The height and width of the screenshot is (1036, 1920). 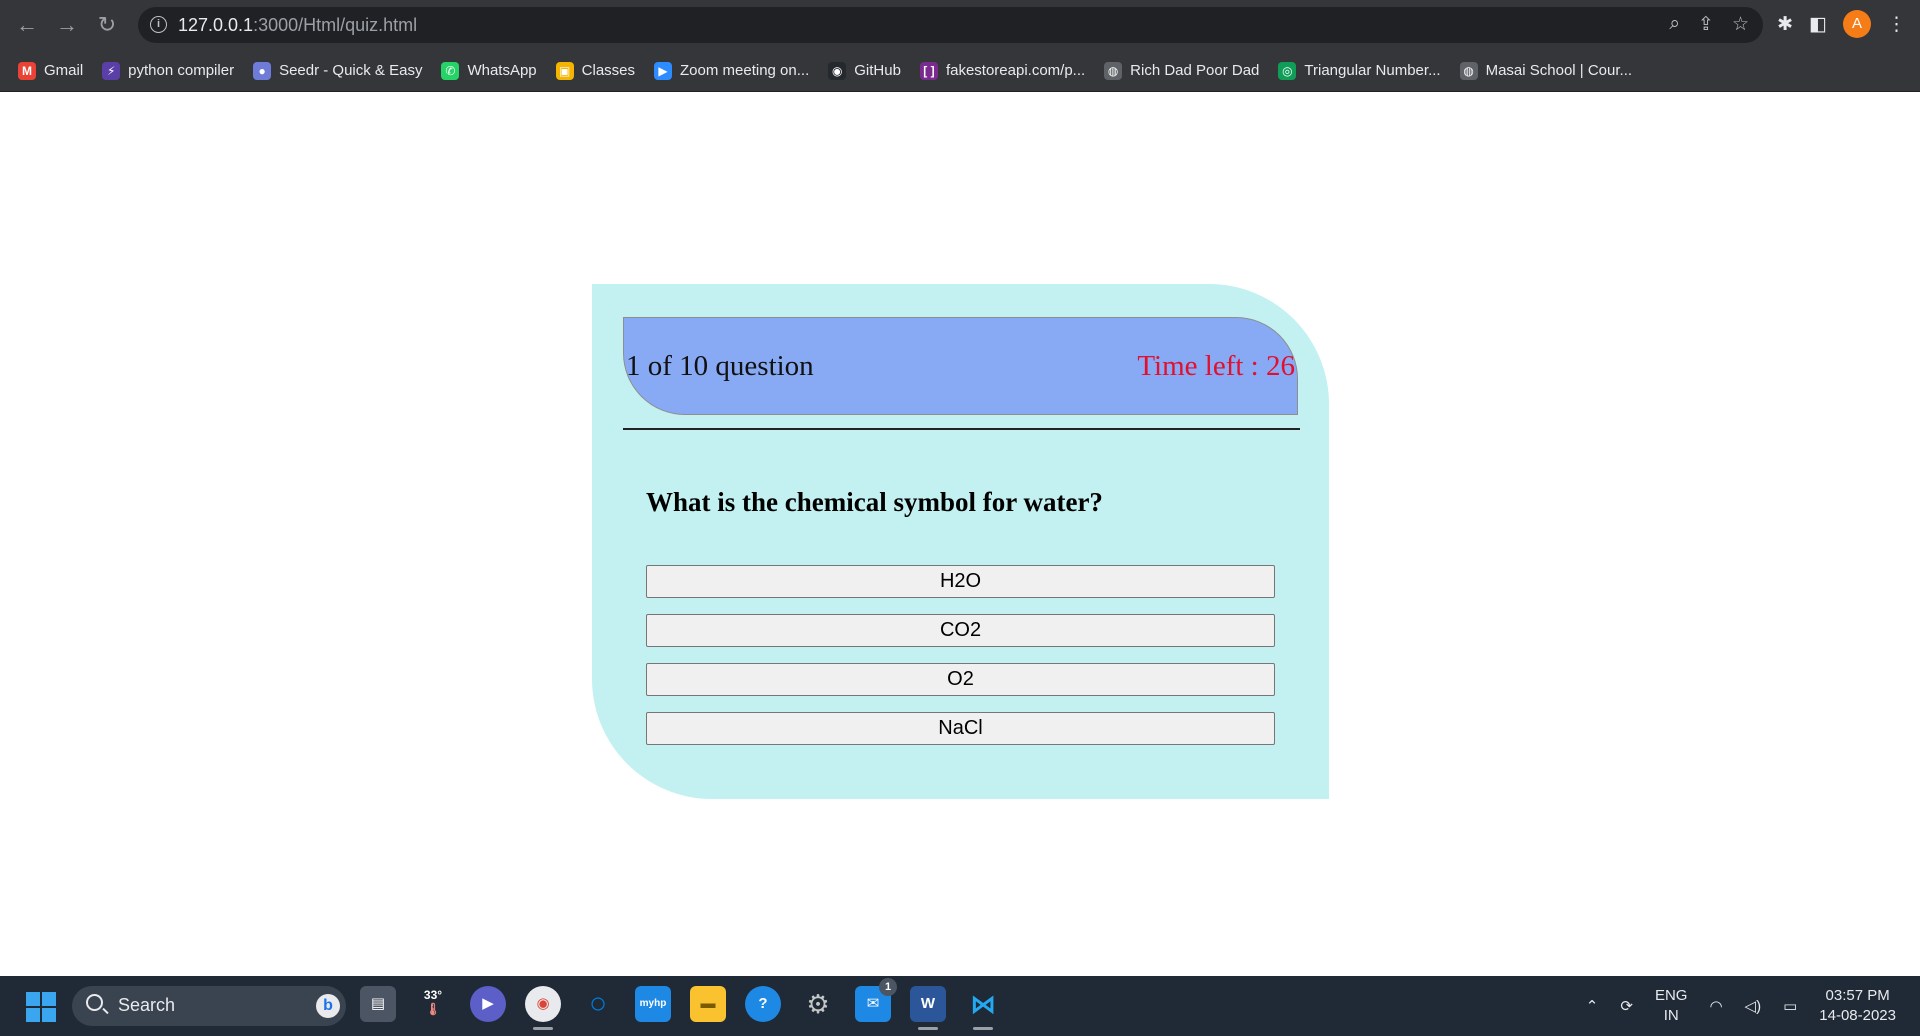 I want to click on bookmark-label: GitHub, so click(x=877, y=70).